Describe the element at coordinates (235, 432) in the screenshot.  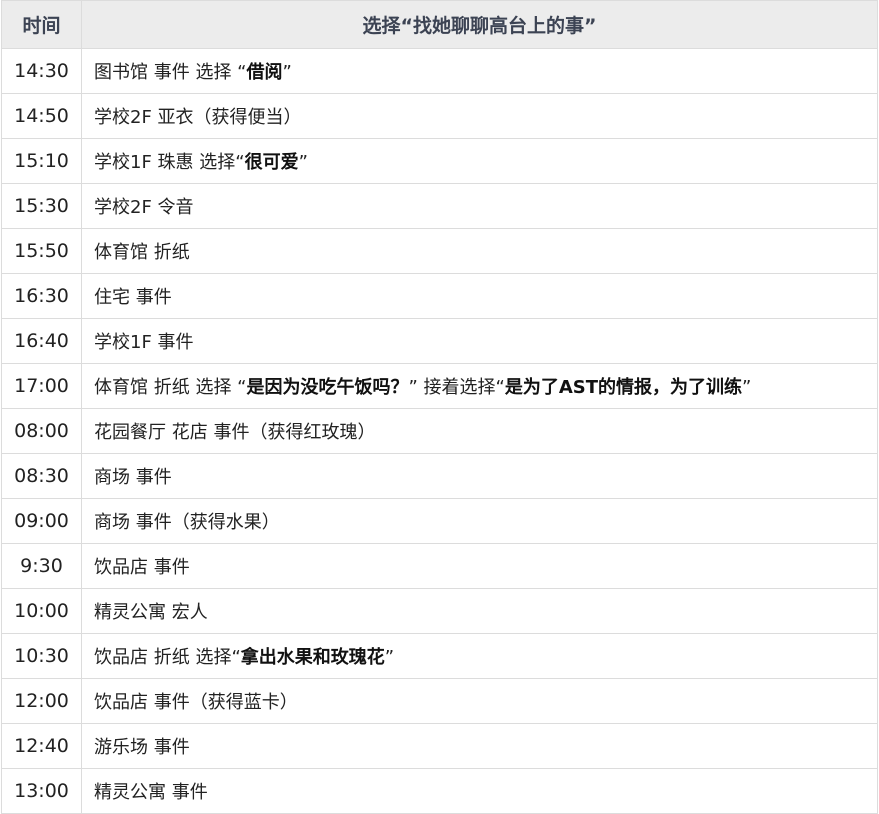
I see `action-text: 花园餐厅 花店 事件（获得红玫瑰）` at that location.